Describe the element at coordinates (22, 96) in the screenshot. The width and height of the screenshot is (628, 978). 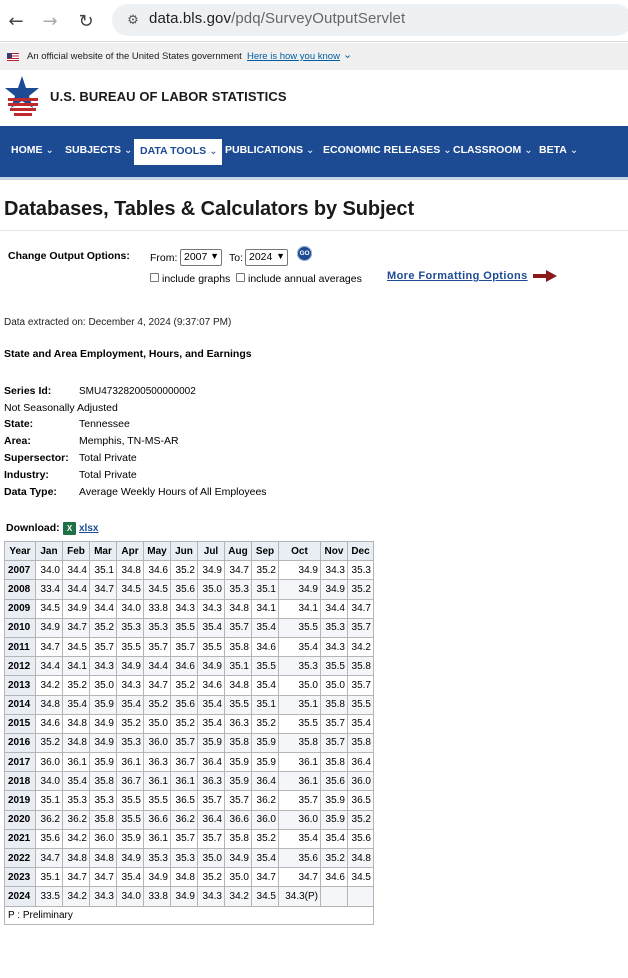
I see `bls-logo-icon` at that location.